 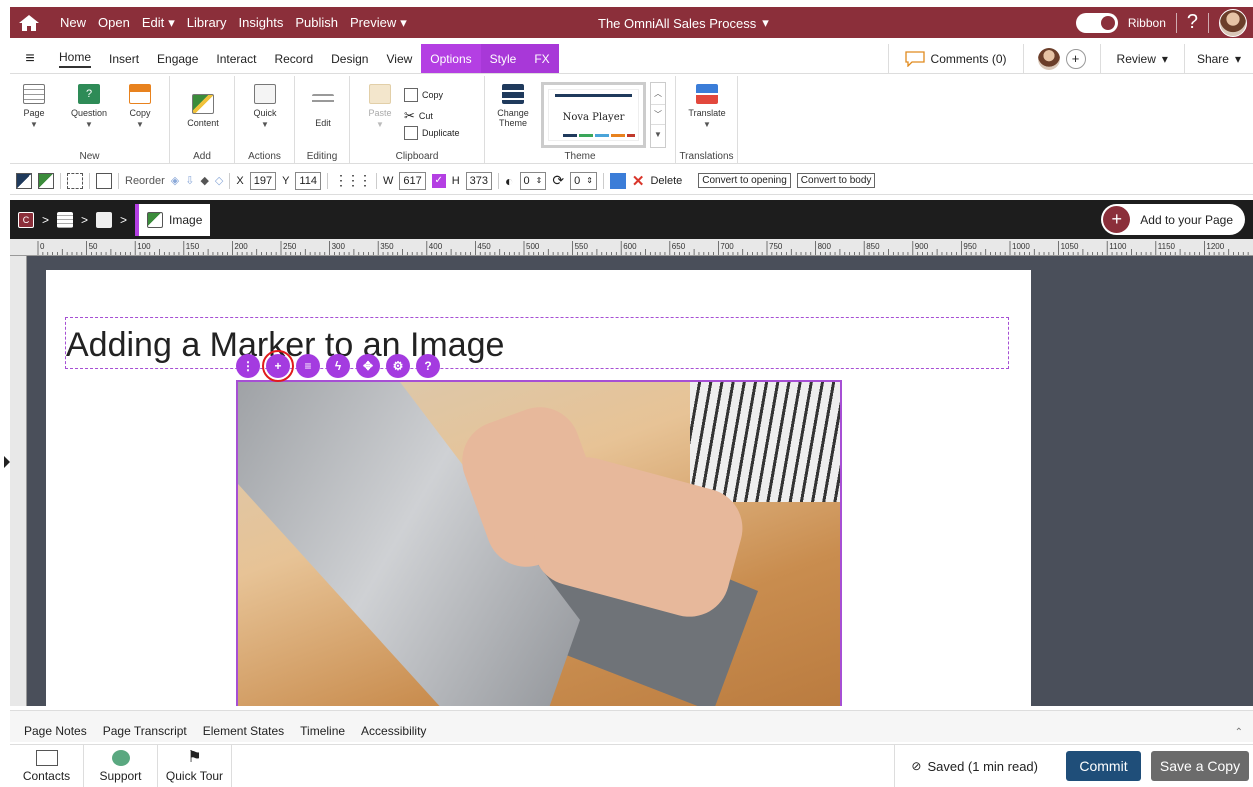 I want to click on word-export-icon, so click(x=617, y=180).